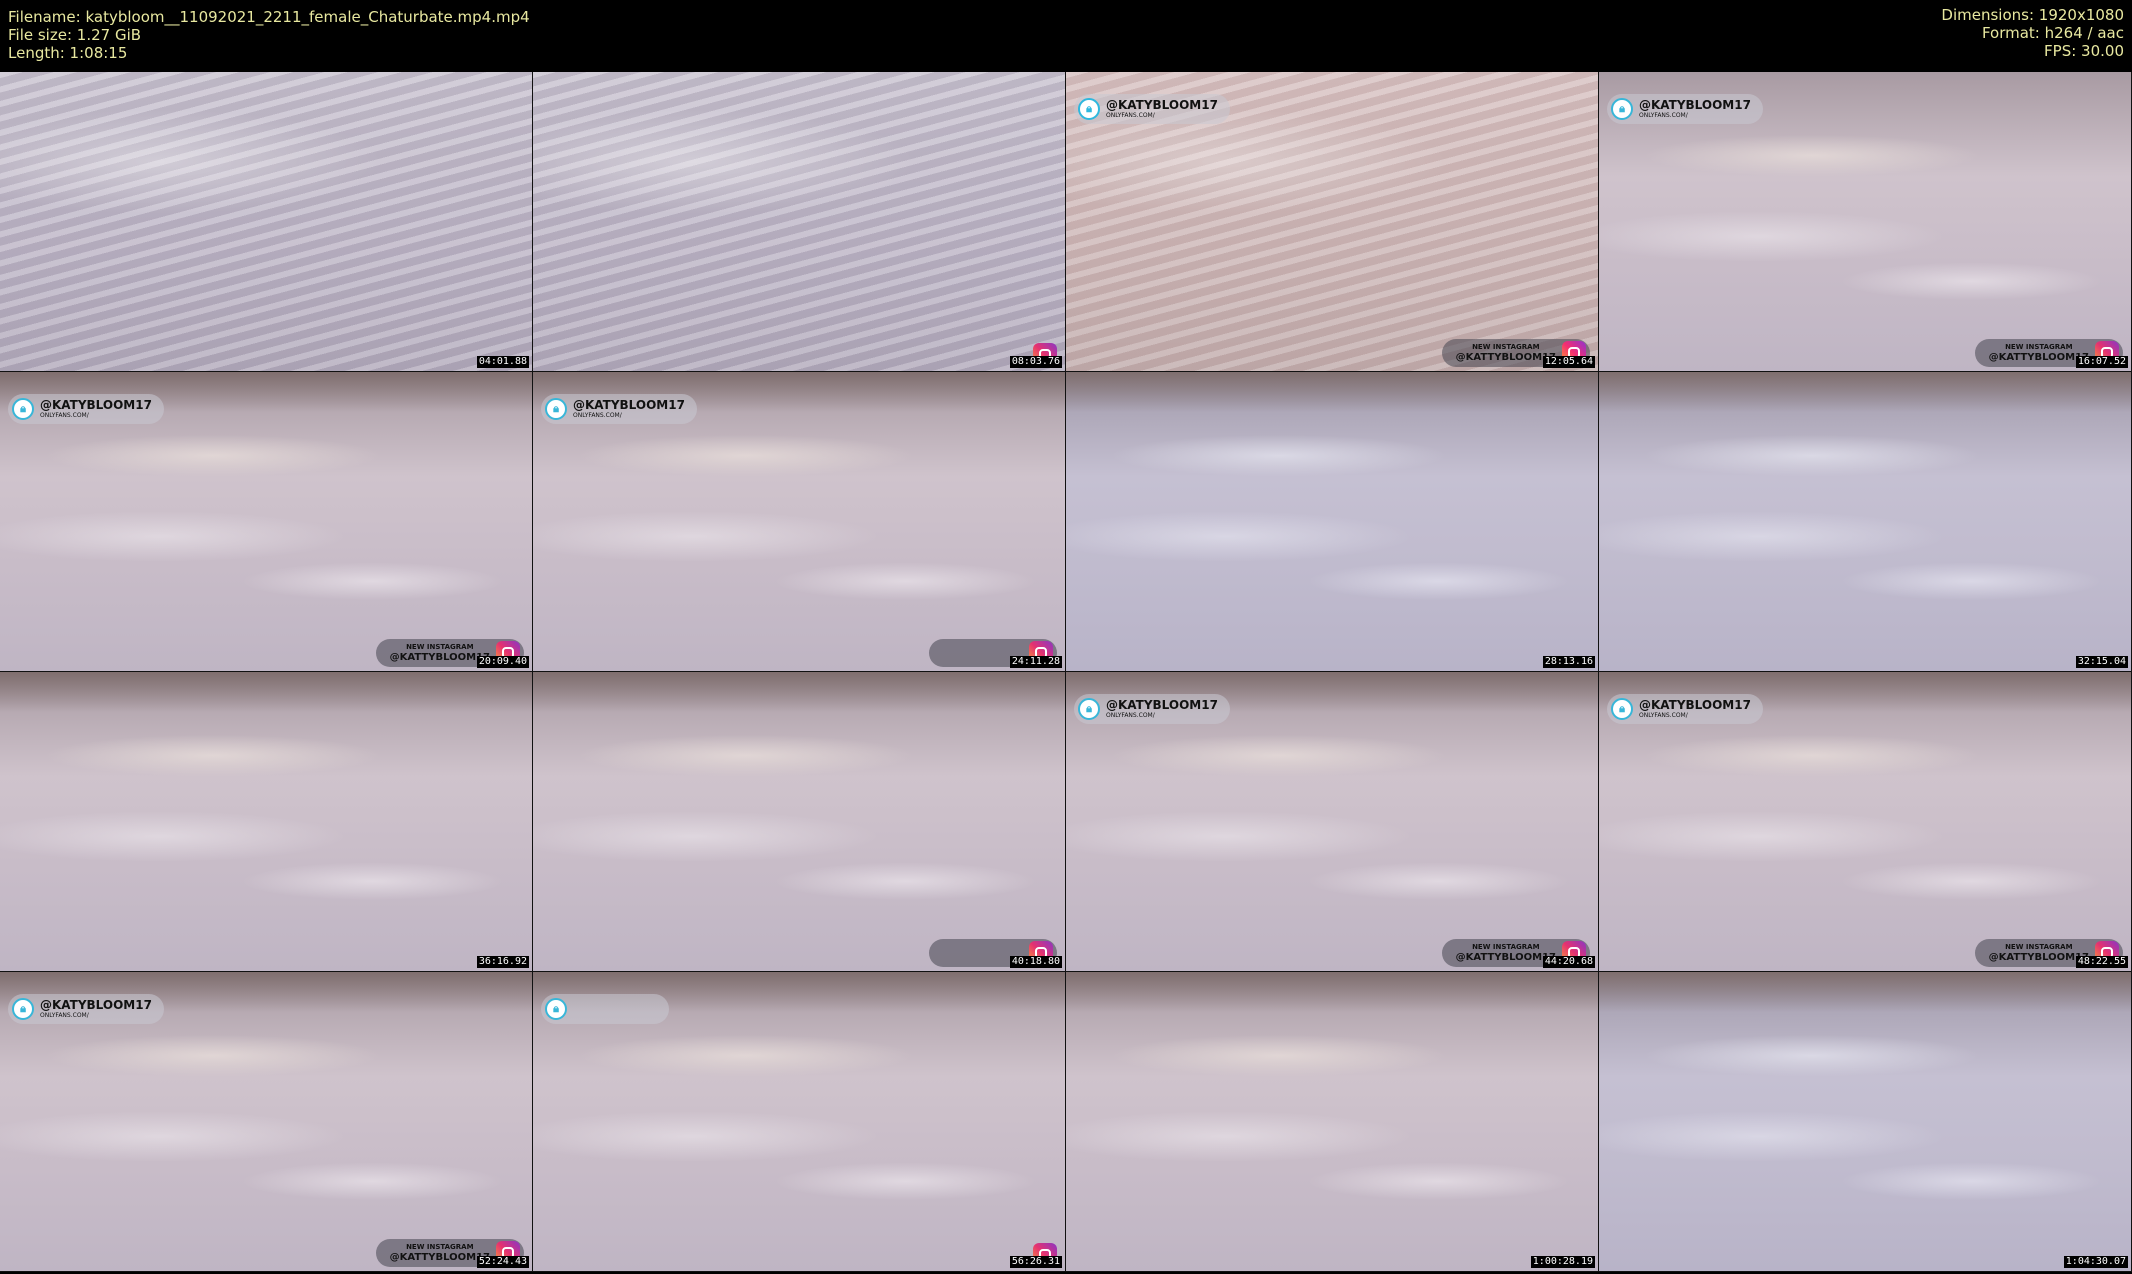 The width and height of the screenshot is (2132, 1274). What do you see at coordinates (1035, 662) in the screenshot?
I see `timestamp: 24:11.28` at bounding box center [1035, 662].